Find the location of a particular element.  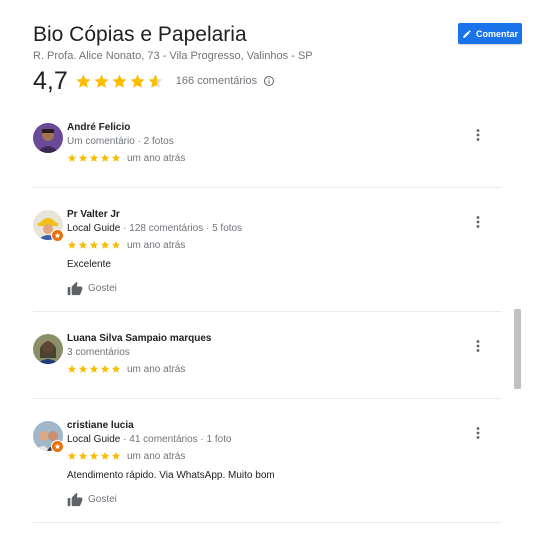

rating-stars is located at coordinates (119, 81).